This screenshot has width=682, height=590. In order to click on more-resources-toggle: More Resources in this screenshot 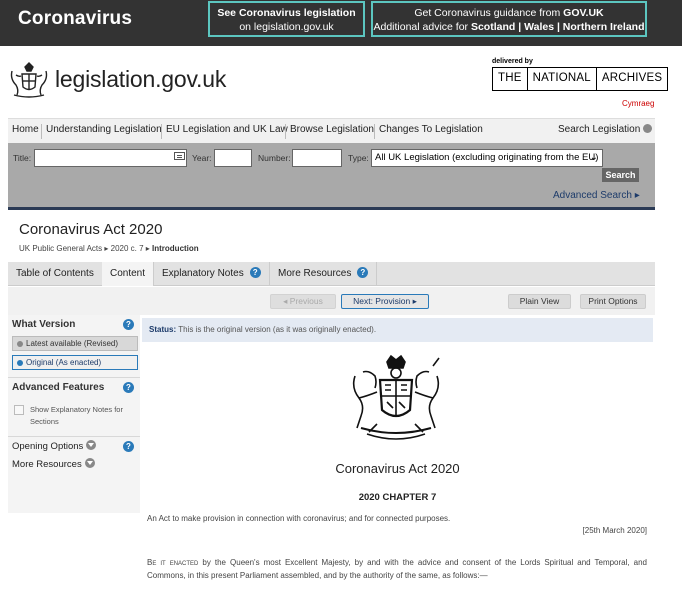, I will do `click(53, 464)`.